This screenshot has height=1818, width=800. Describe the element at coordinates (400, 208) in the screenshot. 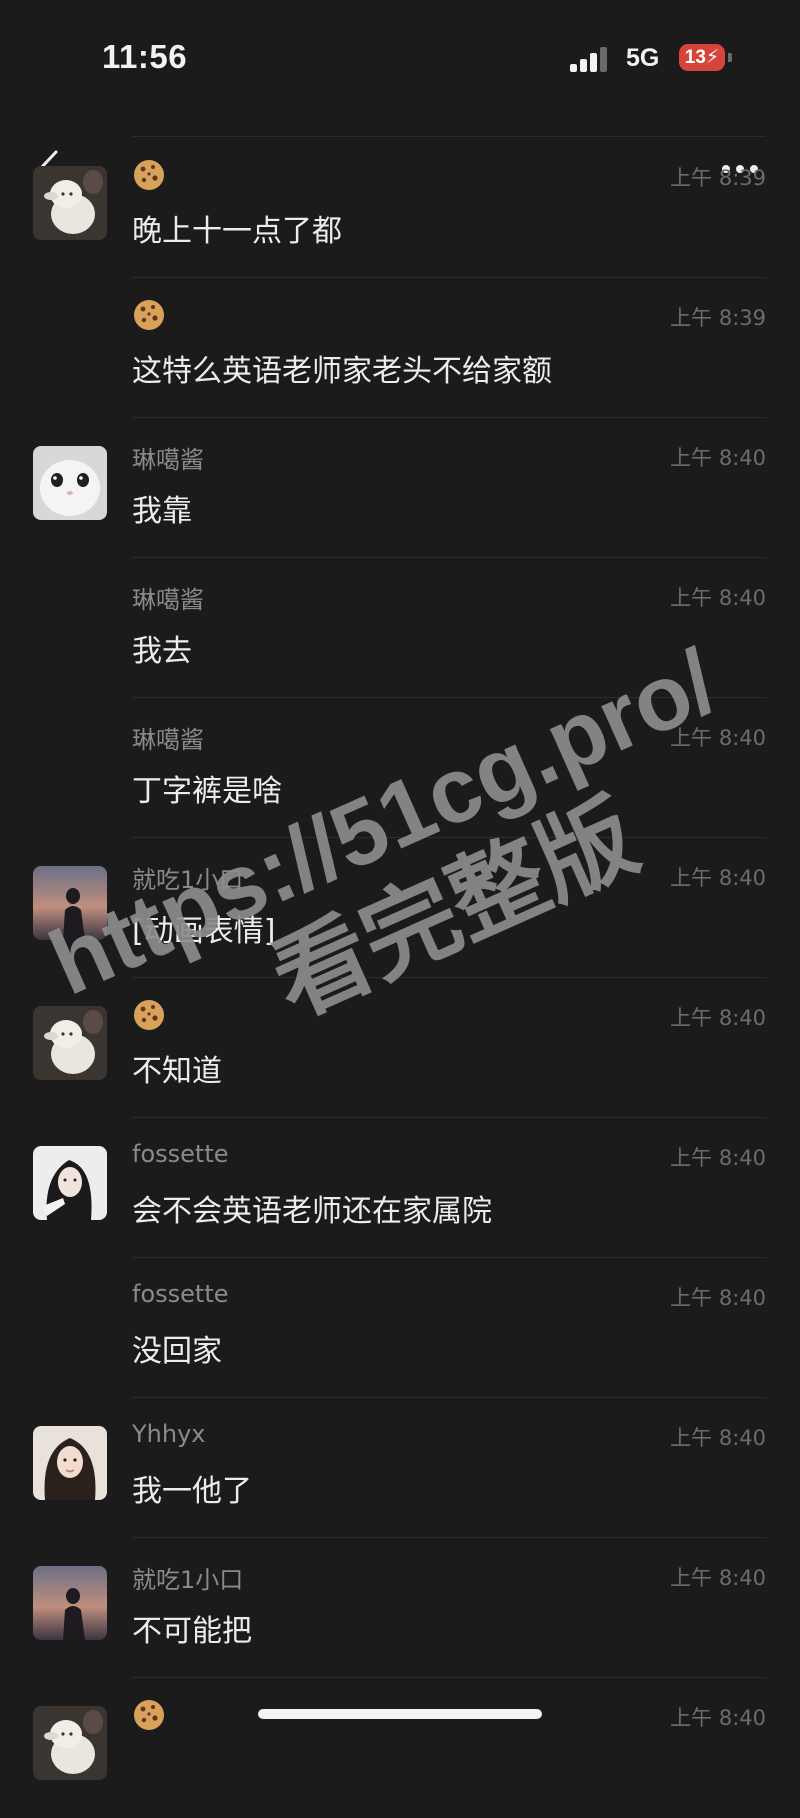

I see `message-item: 上午 8:39 晚上十一点了都` at that location.